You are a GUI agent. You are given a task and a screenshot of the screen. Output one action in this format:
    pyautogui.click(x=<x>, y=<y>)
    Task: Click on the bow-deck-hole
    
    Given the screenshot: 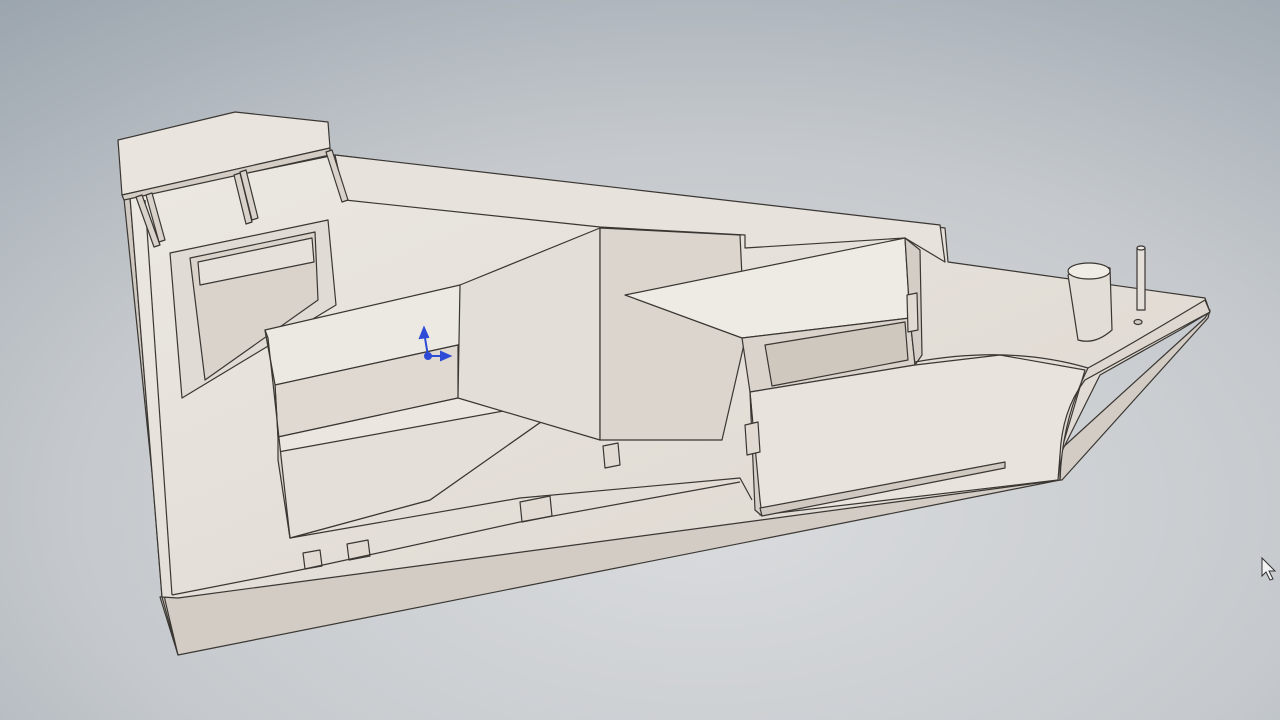 What is the action you would take?
    pyautogui.click(x=1138, y=322)
    